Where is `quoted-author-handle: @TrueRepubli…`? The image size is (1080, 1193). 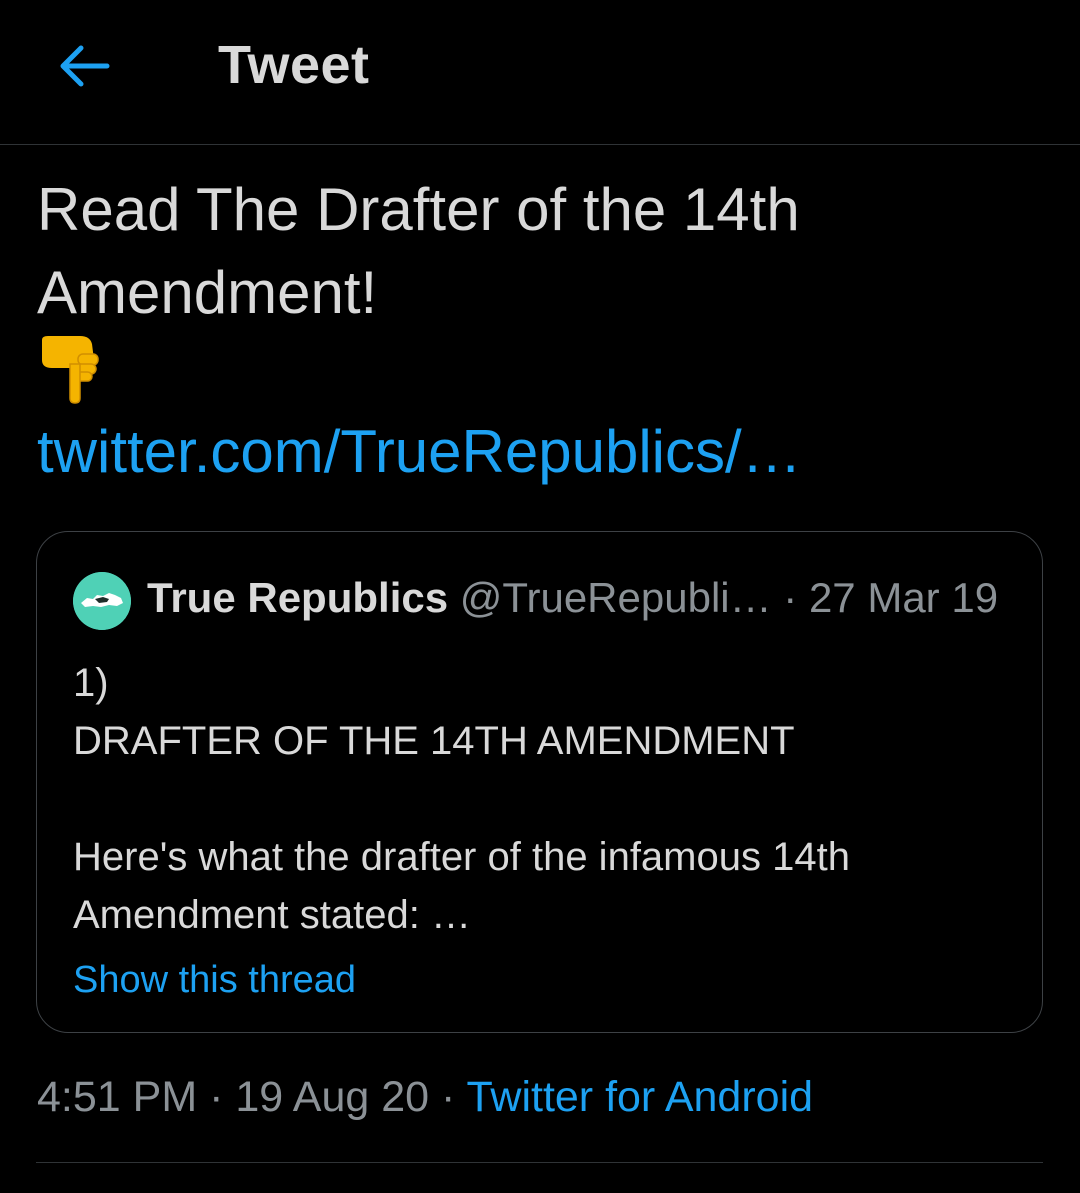
quoted-author-handle: @TrueRepubli… is located at coordinates (616, 597).